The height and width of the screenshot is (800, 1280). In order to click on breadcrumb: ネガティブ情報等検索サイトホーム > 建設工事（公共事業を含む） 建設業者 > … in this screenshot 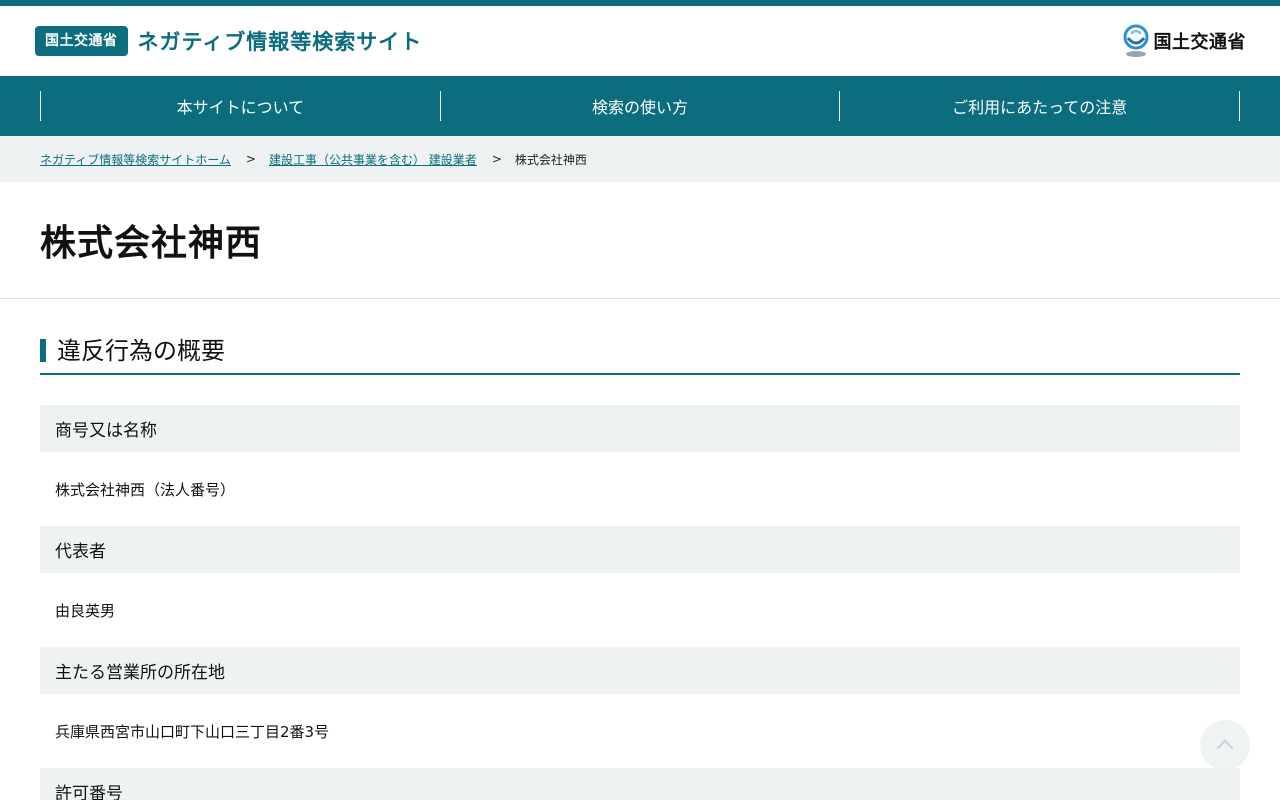, I will do `click(640, 159)`.